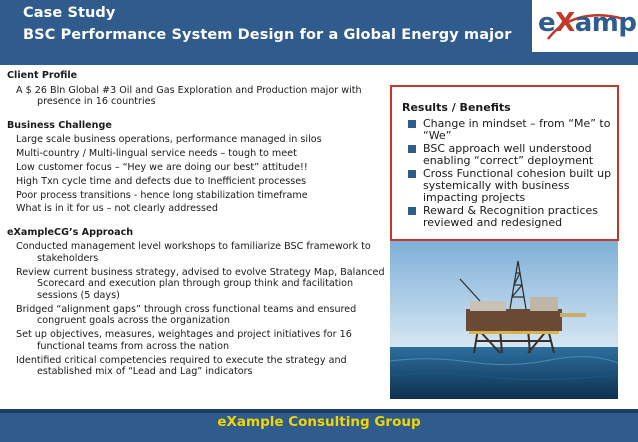 Image resolution: width=638 pixels, height=442 pixels. I want to click on result-text: Change in mindset – from “Me” to “We”, so click(517, 129).